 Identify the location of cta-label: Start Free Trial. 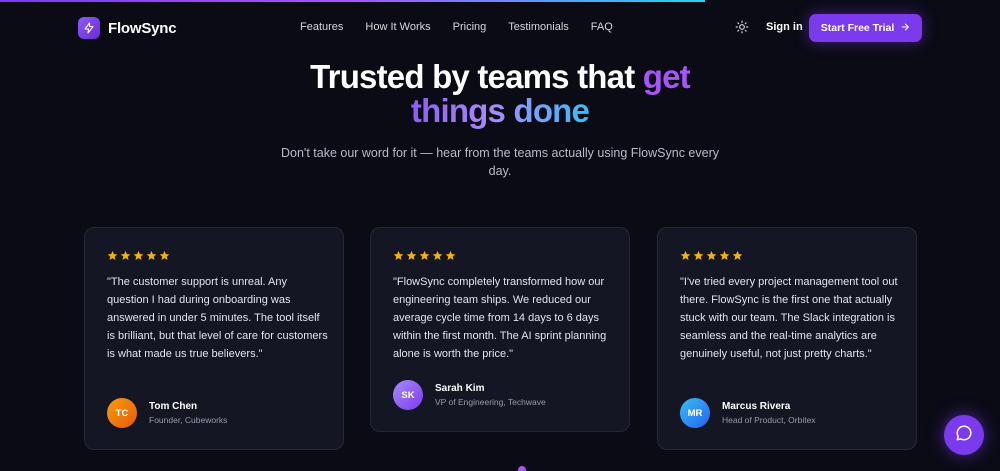
(857, 28).